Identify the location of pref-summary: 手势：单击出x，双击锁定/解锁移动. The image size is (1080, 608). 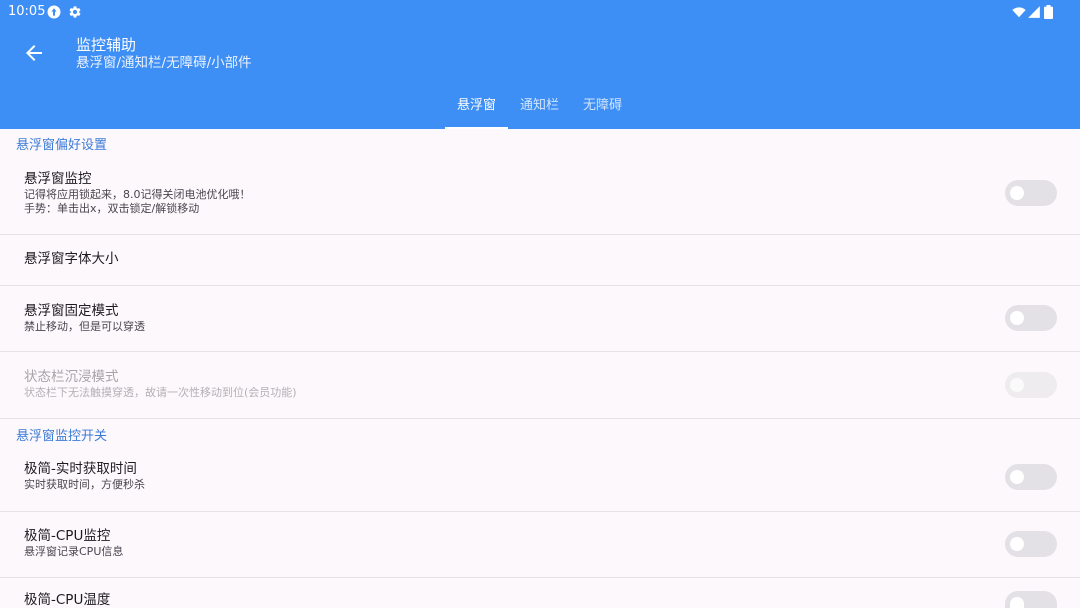
(112, 208).